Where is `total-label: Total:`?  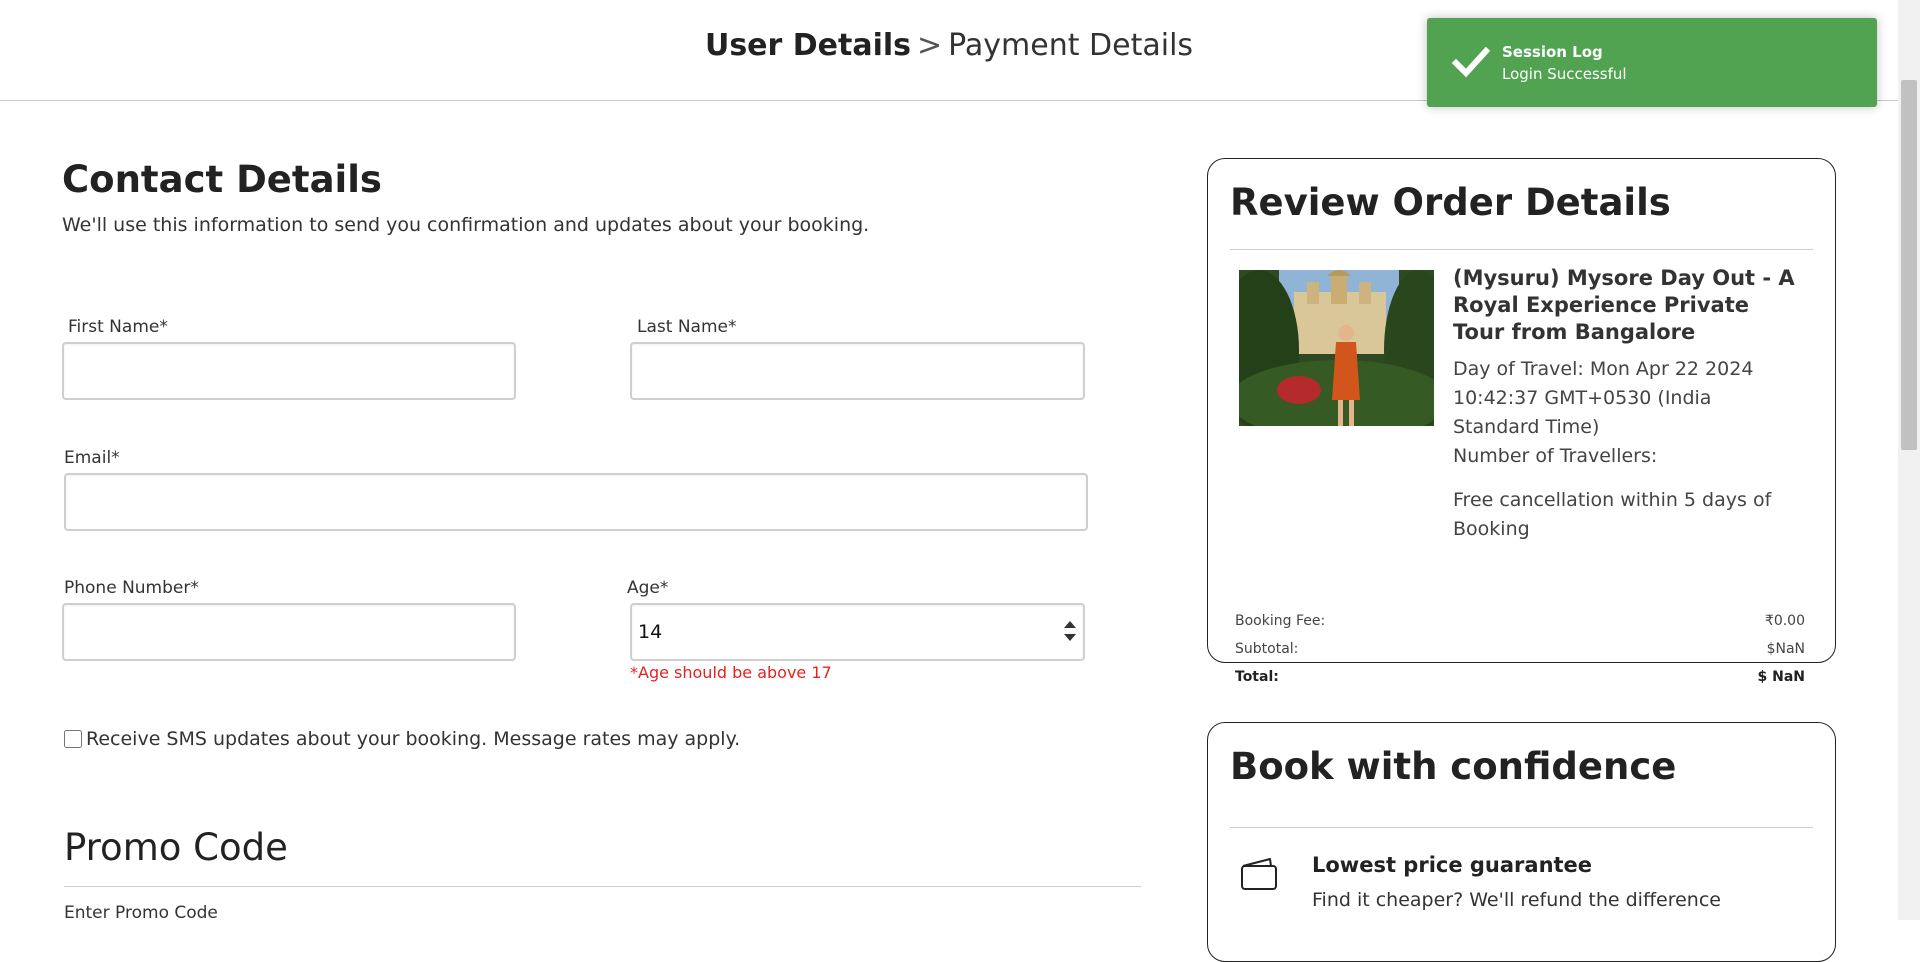
total-label: Total: is located at coordinates (1257, 677).